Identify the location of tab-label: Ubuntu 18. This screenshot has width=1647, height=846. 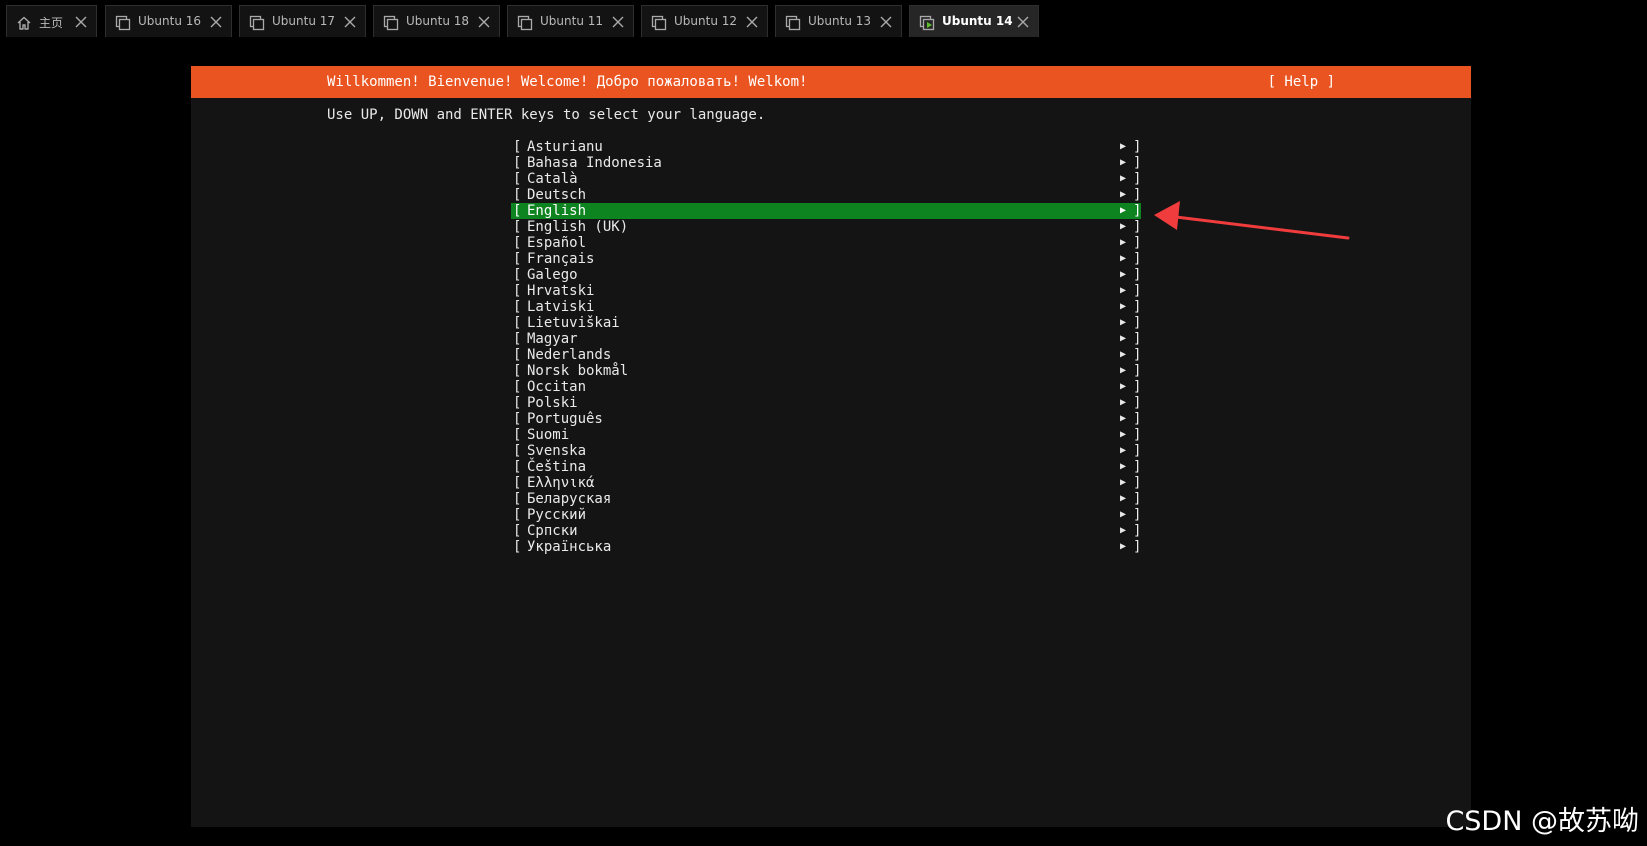
(438, 21).